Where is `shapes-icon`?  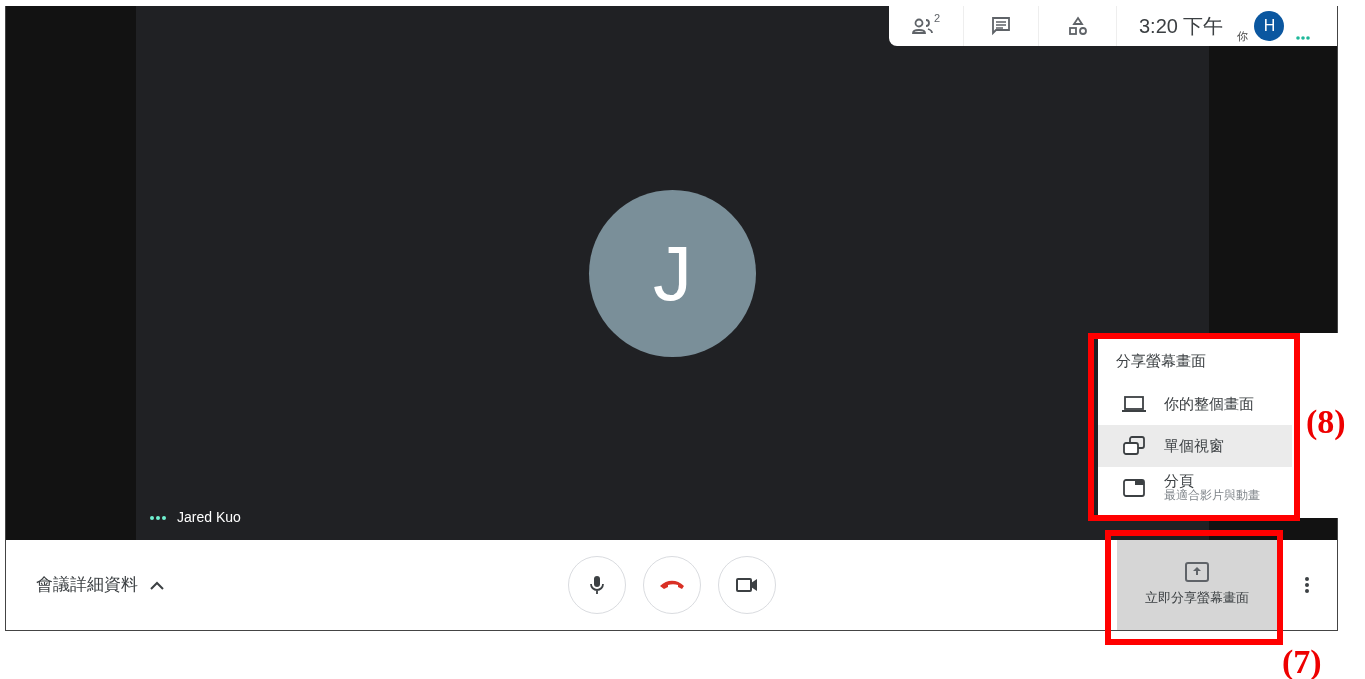
shapes-icon is located at coordinates (1077, 26).